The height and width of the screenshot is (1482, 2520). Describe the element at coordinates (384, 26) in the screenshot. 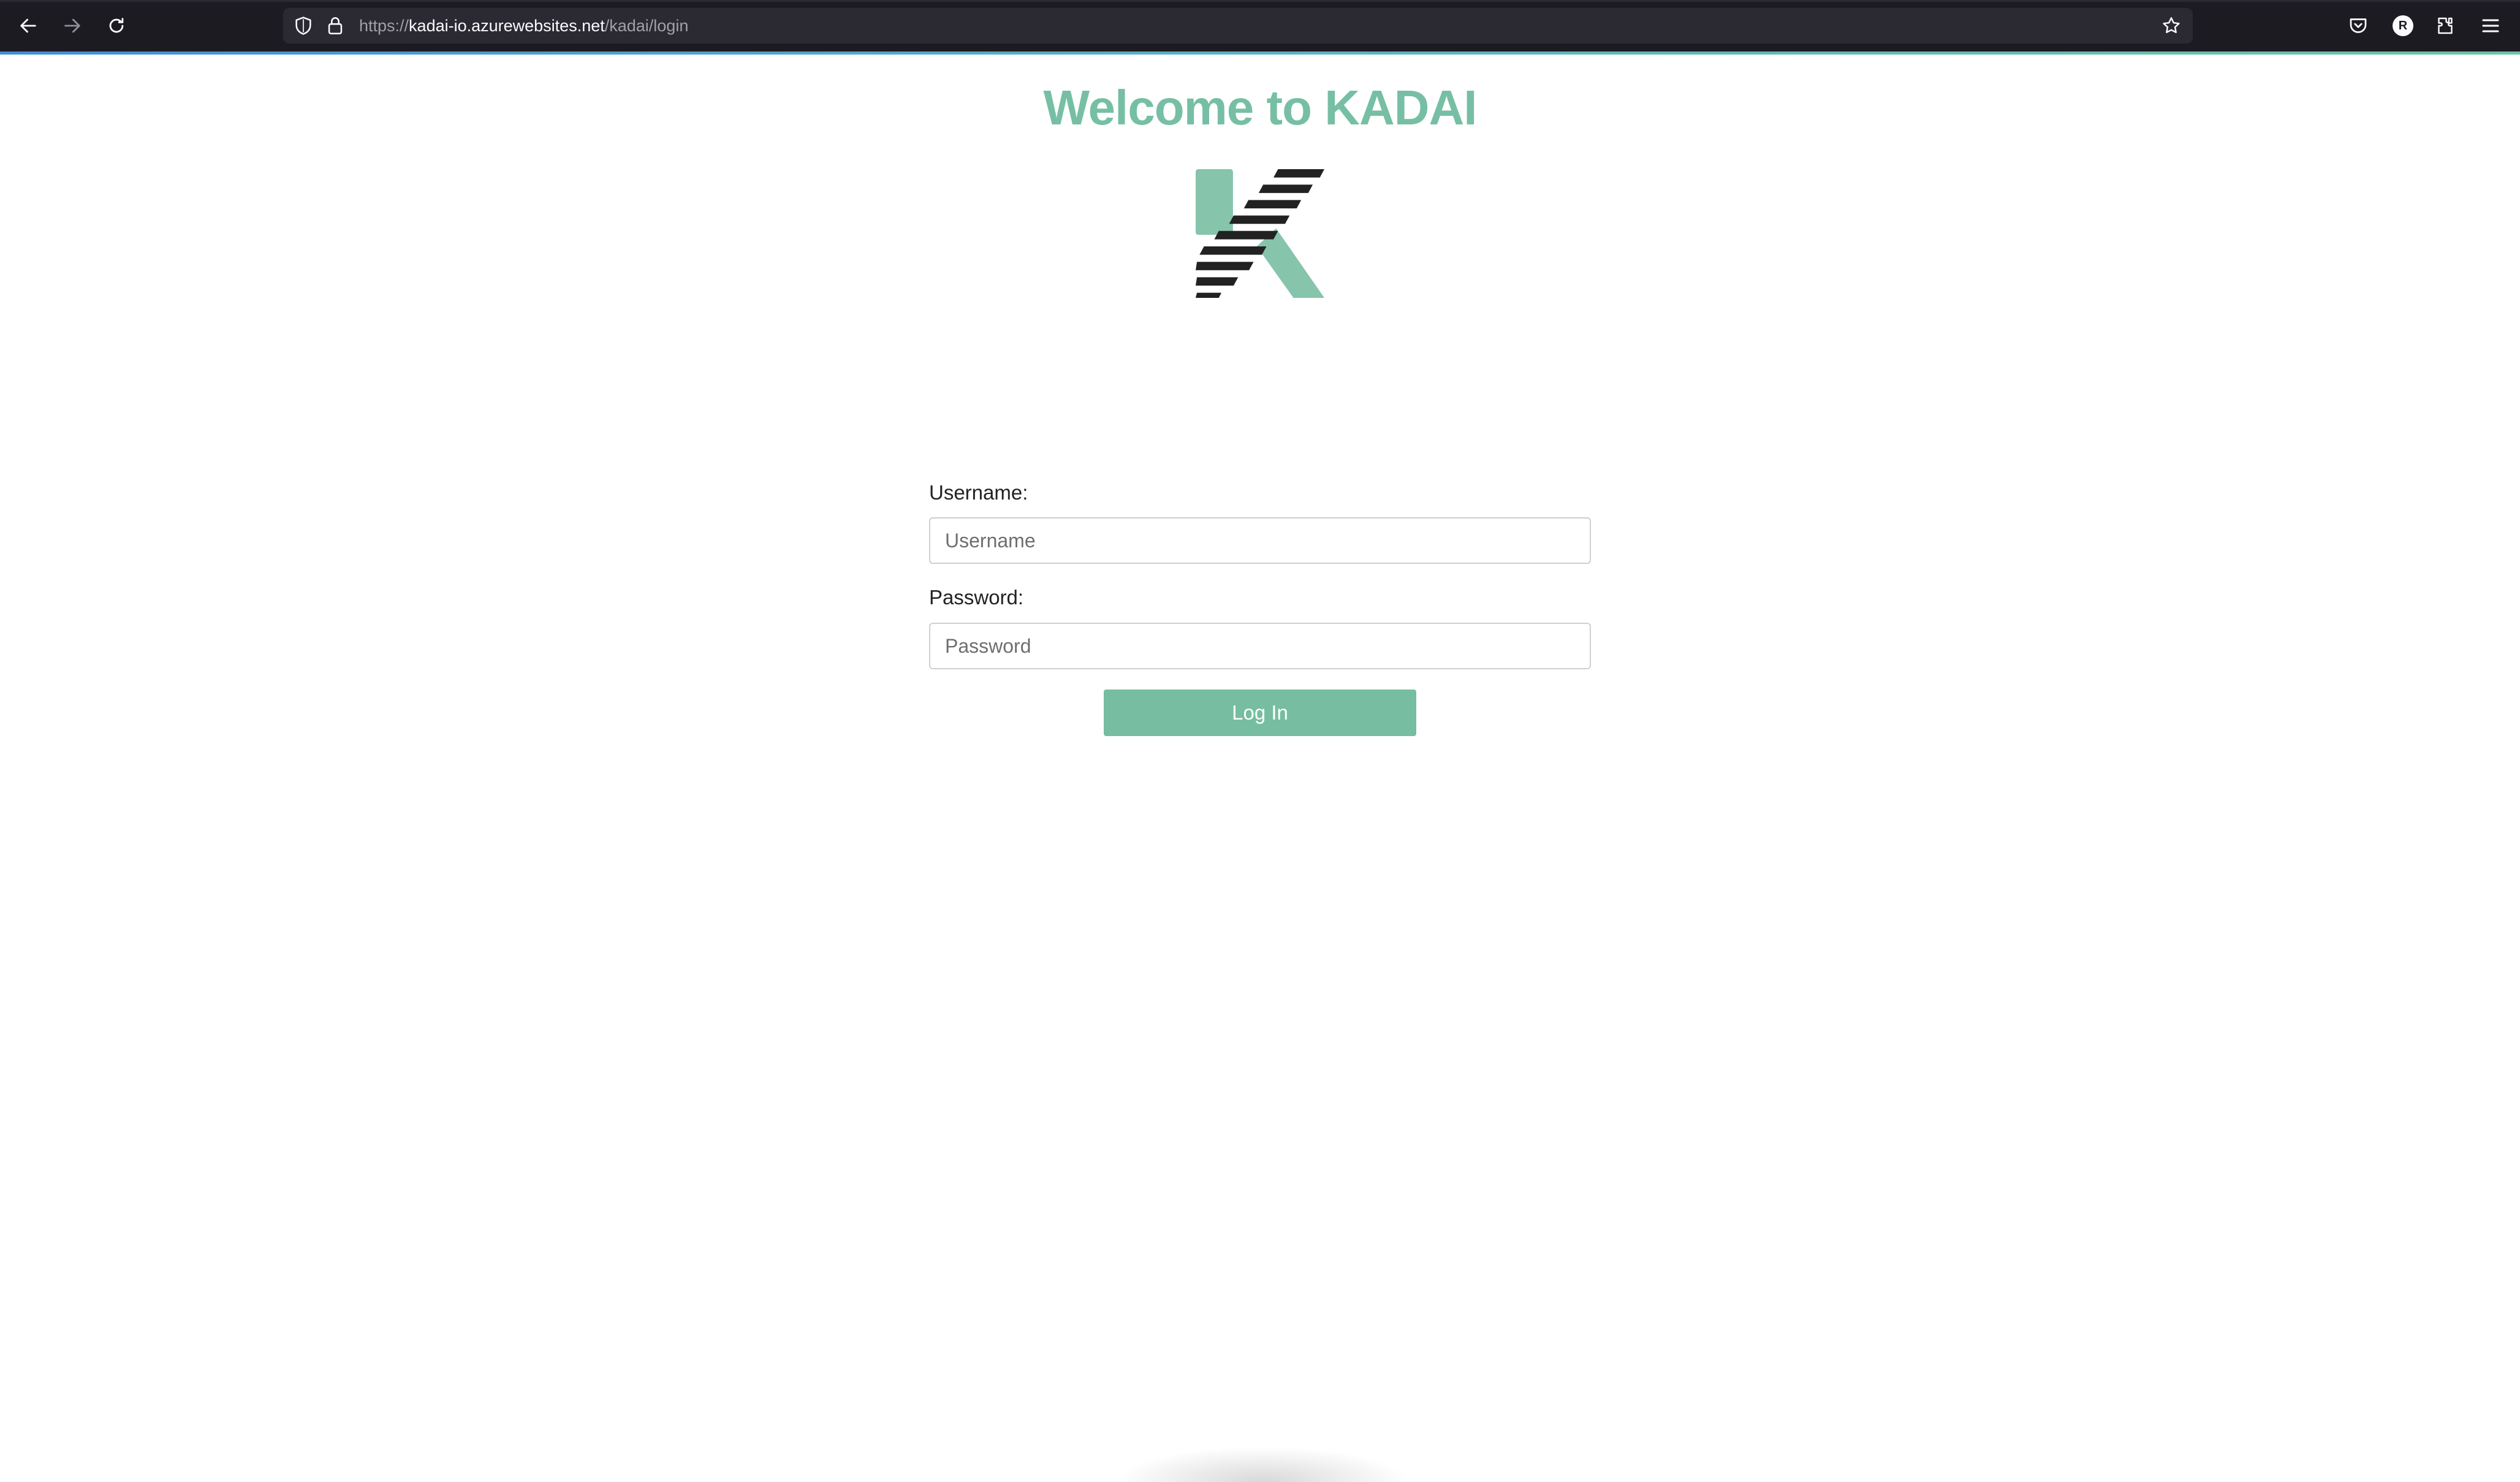

I see `url-scheme: https://` at that location.